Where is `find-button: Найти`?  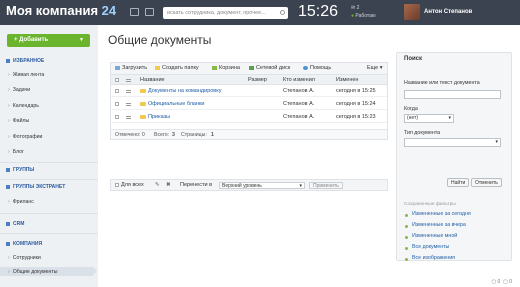
find-button: Найти is located at coordinates (458, 182).